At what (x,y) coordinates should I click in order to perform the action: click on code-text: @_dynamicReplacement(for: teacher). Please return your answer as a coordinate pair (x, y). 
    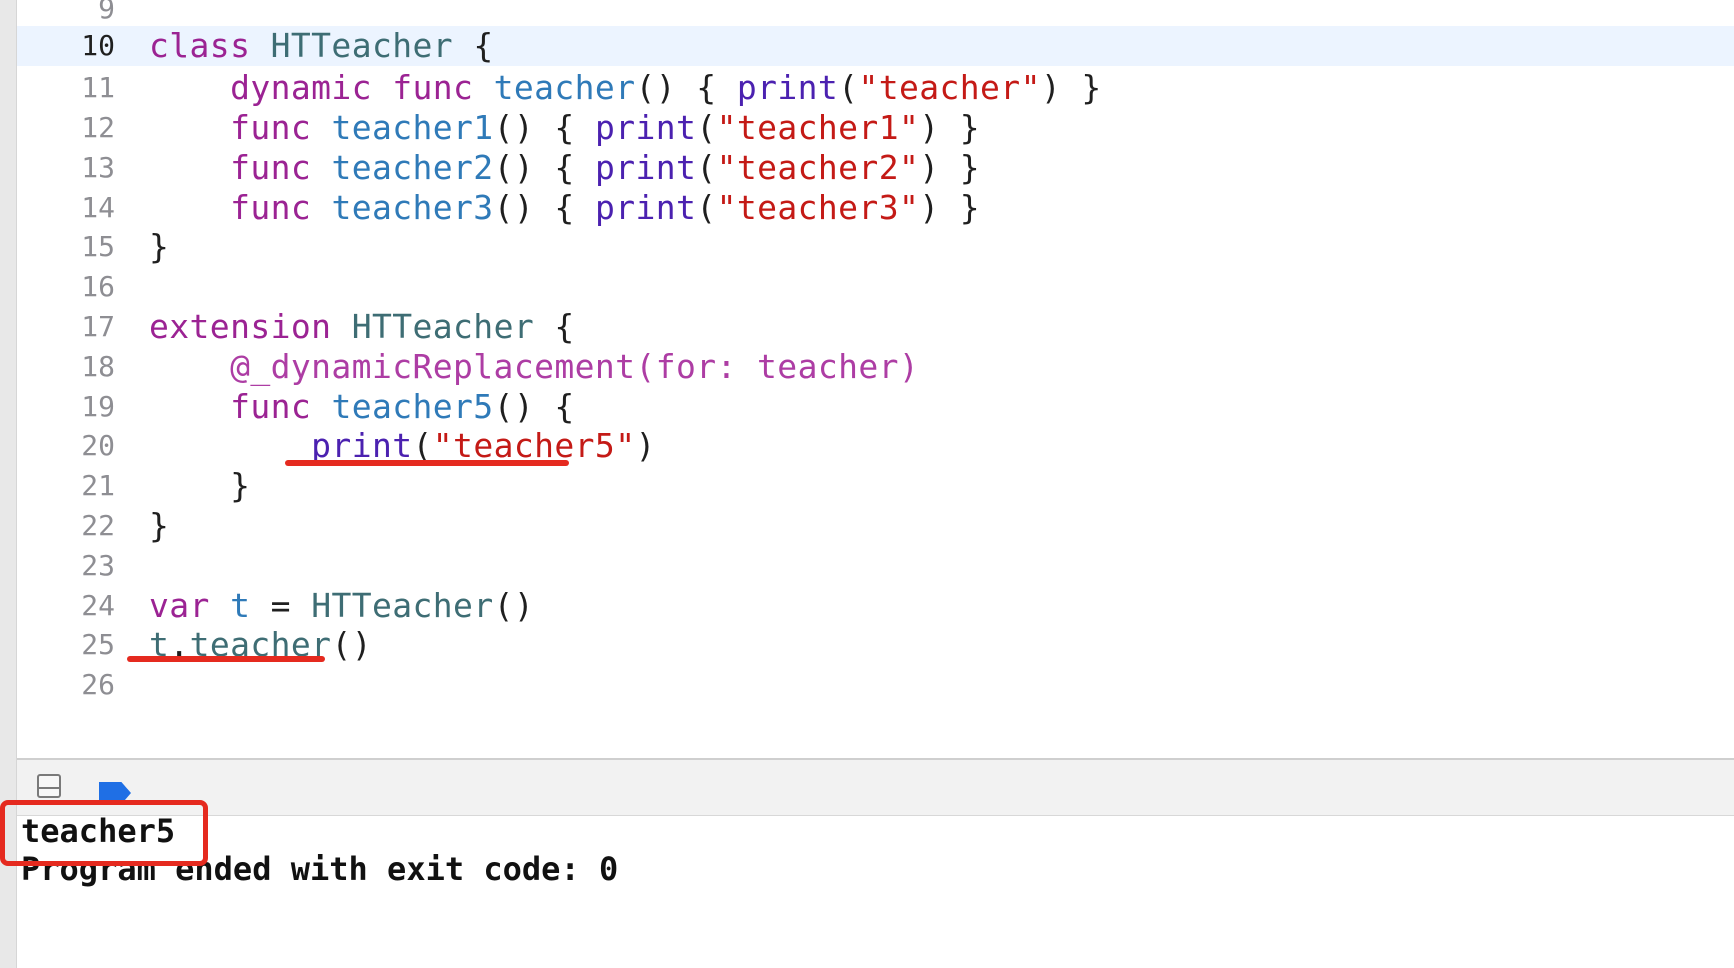
    Looking at the image, I should click on (534, 366).